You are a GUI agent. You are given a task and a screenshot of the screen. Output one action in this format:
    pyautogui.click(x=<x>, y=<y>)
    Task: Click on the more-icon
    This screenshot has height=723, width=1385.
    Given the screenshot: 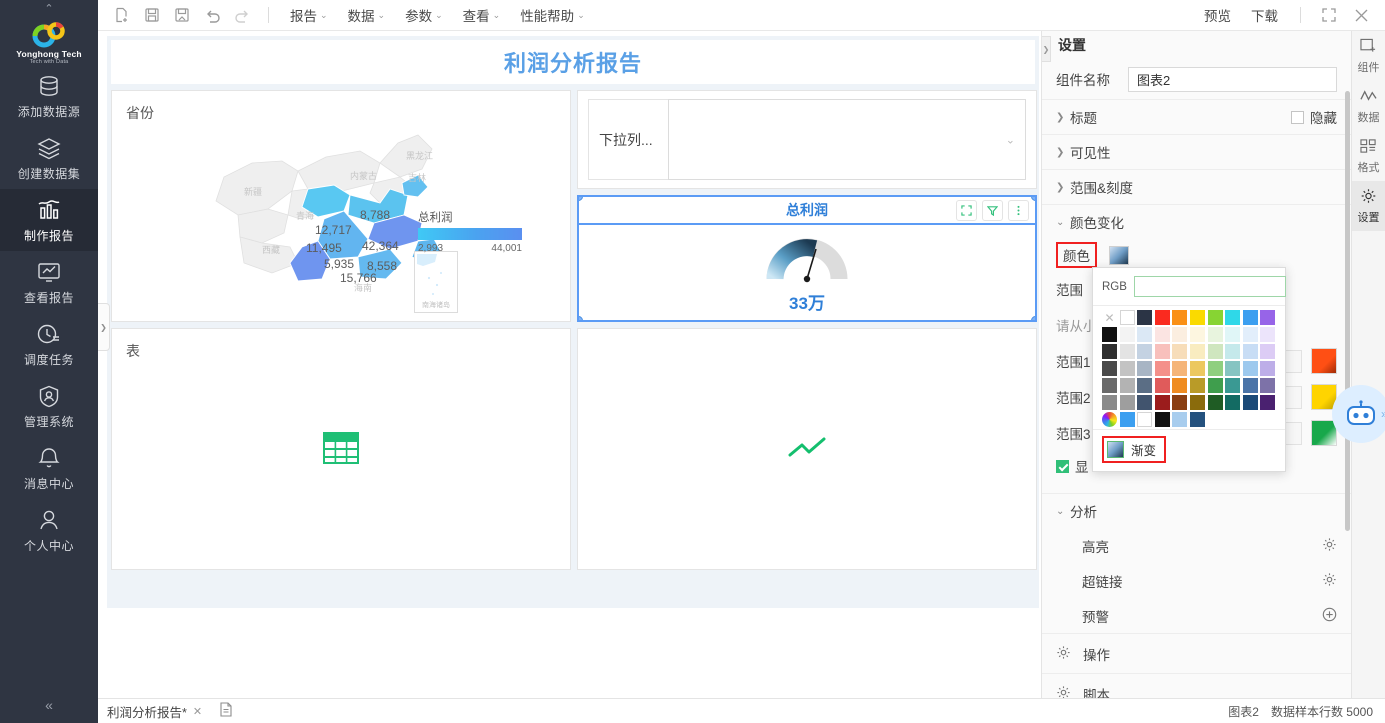 What is the action you would take?
    pyautogui.click(x=1018, y=210)
    